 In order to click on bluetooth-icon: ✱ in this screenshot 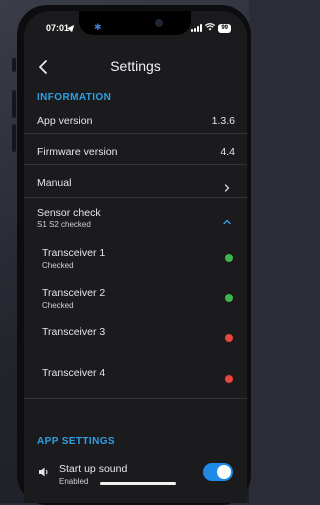, I will do `click(98, 27)`.